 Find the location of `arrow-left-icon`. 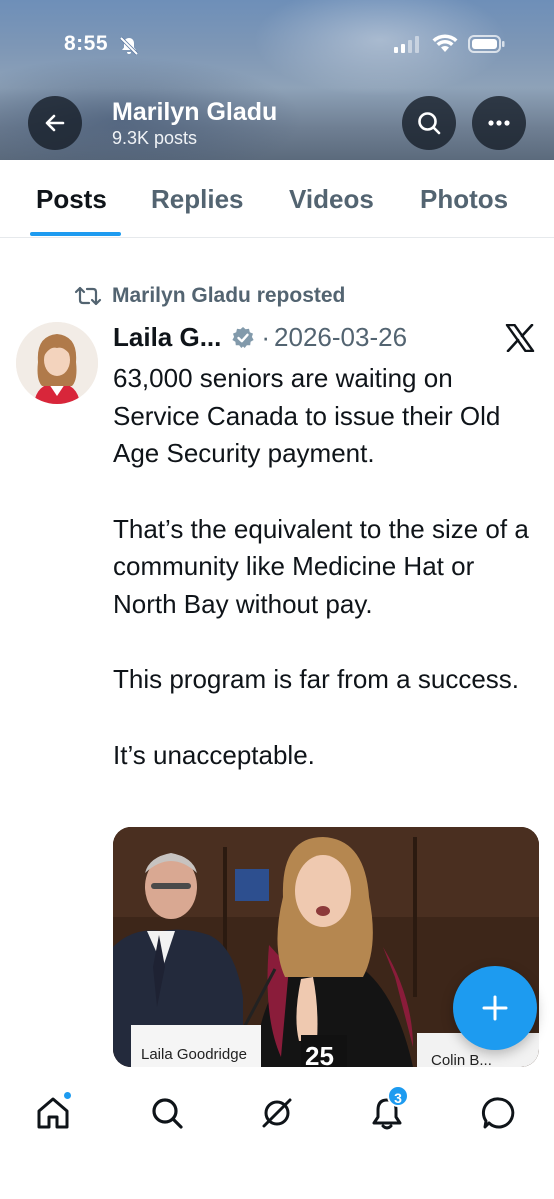

arrow-left-icon is located at coordinates (55, 123).